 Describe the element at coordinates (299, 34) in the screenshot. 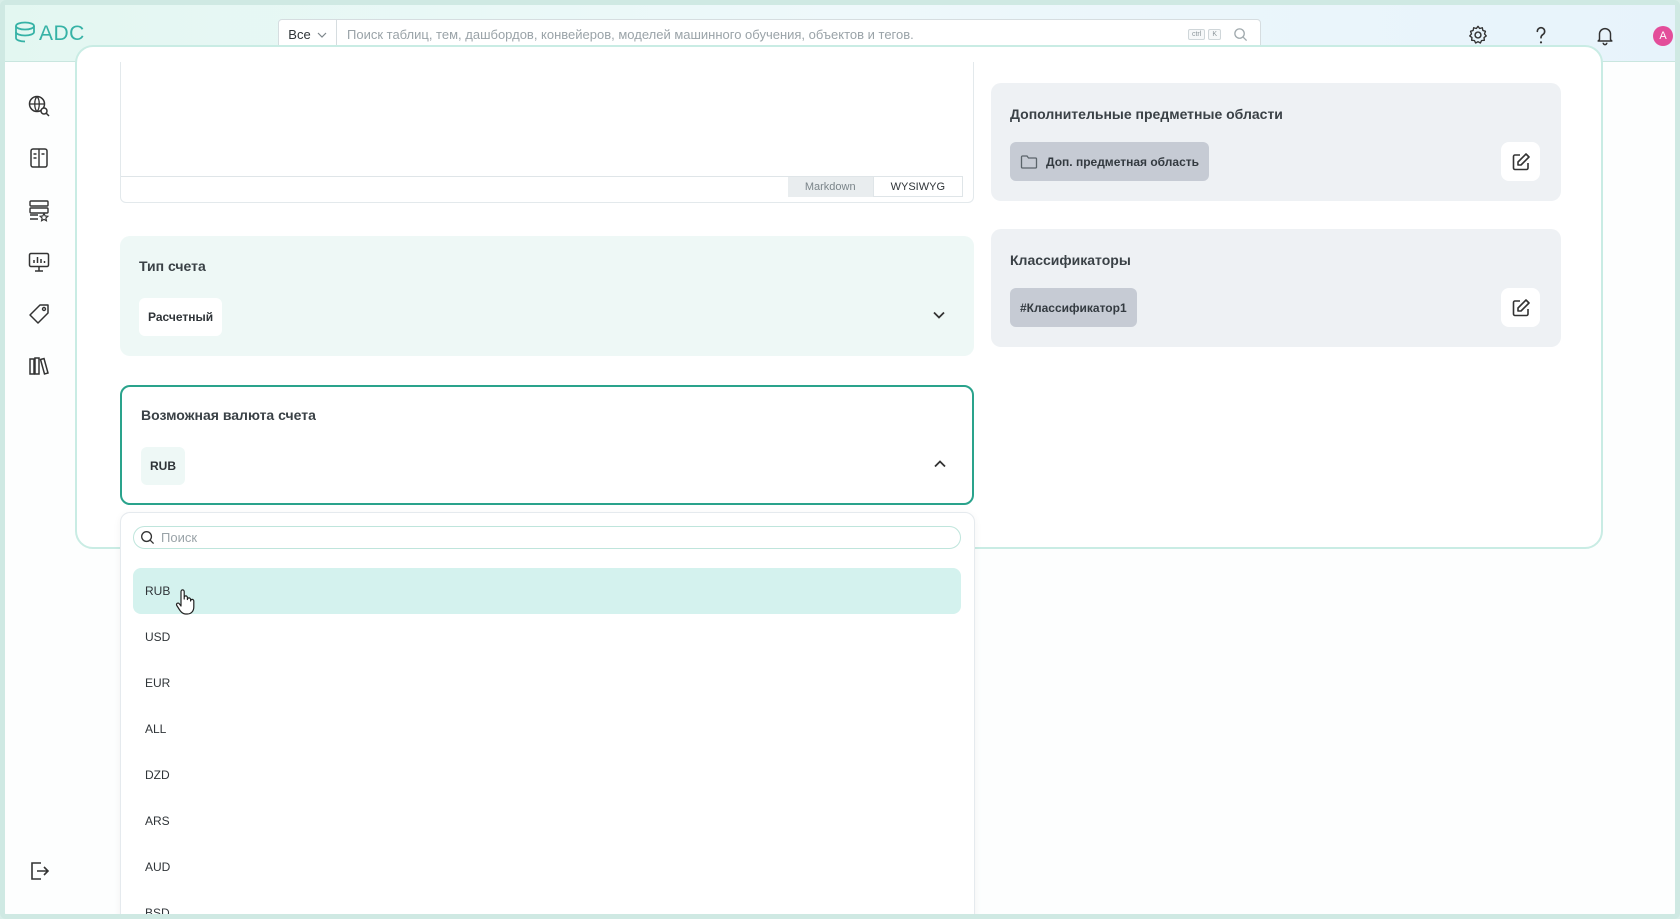

I see `search-scope-label: Все` at that location.